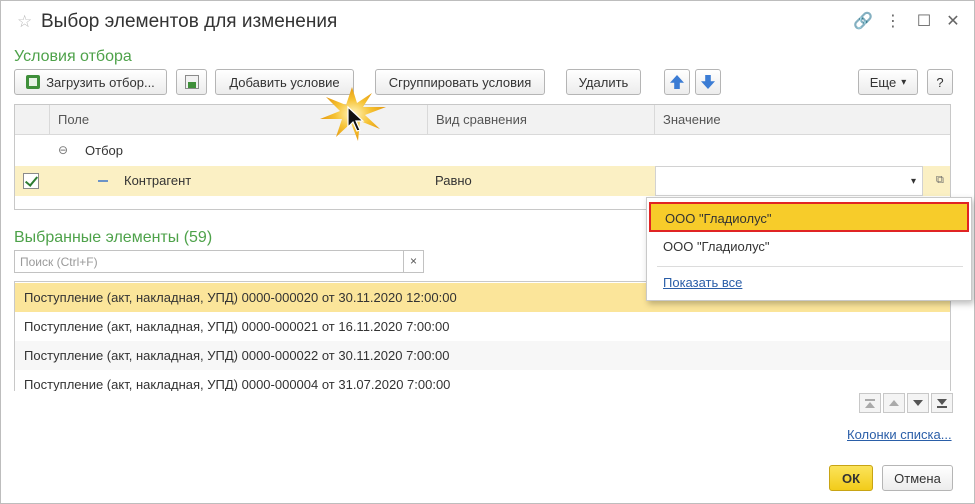 This screenshot has height=504, width=975. I want to click on condition-checkbox, so click(31, 181).